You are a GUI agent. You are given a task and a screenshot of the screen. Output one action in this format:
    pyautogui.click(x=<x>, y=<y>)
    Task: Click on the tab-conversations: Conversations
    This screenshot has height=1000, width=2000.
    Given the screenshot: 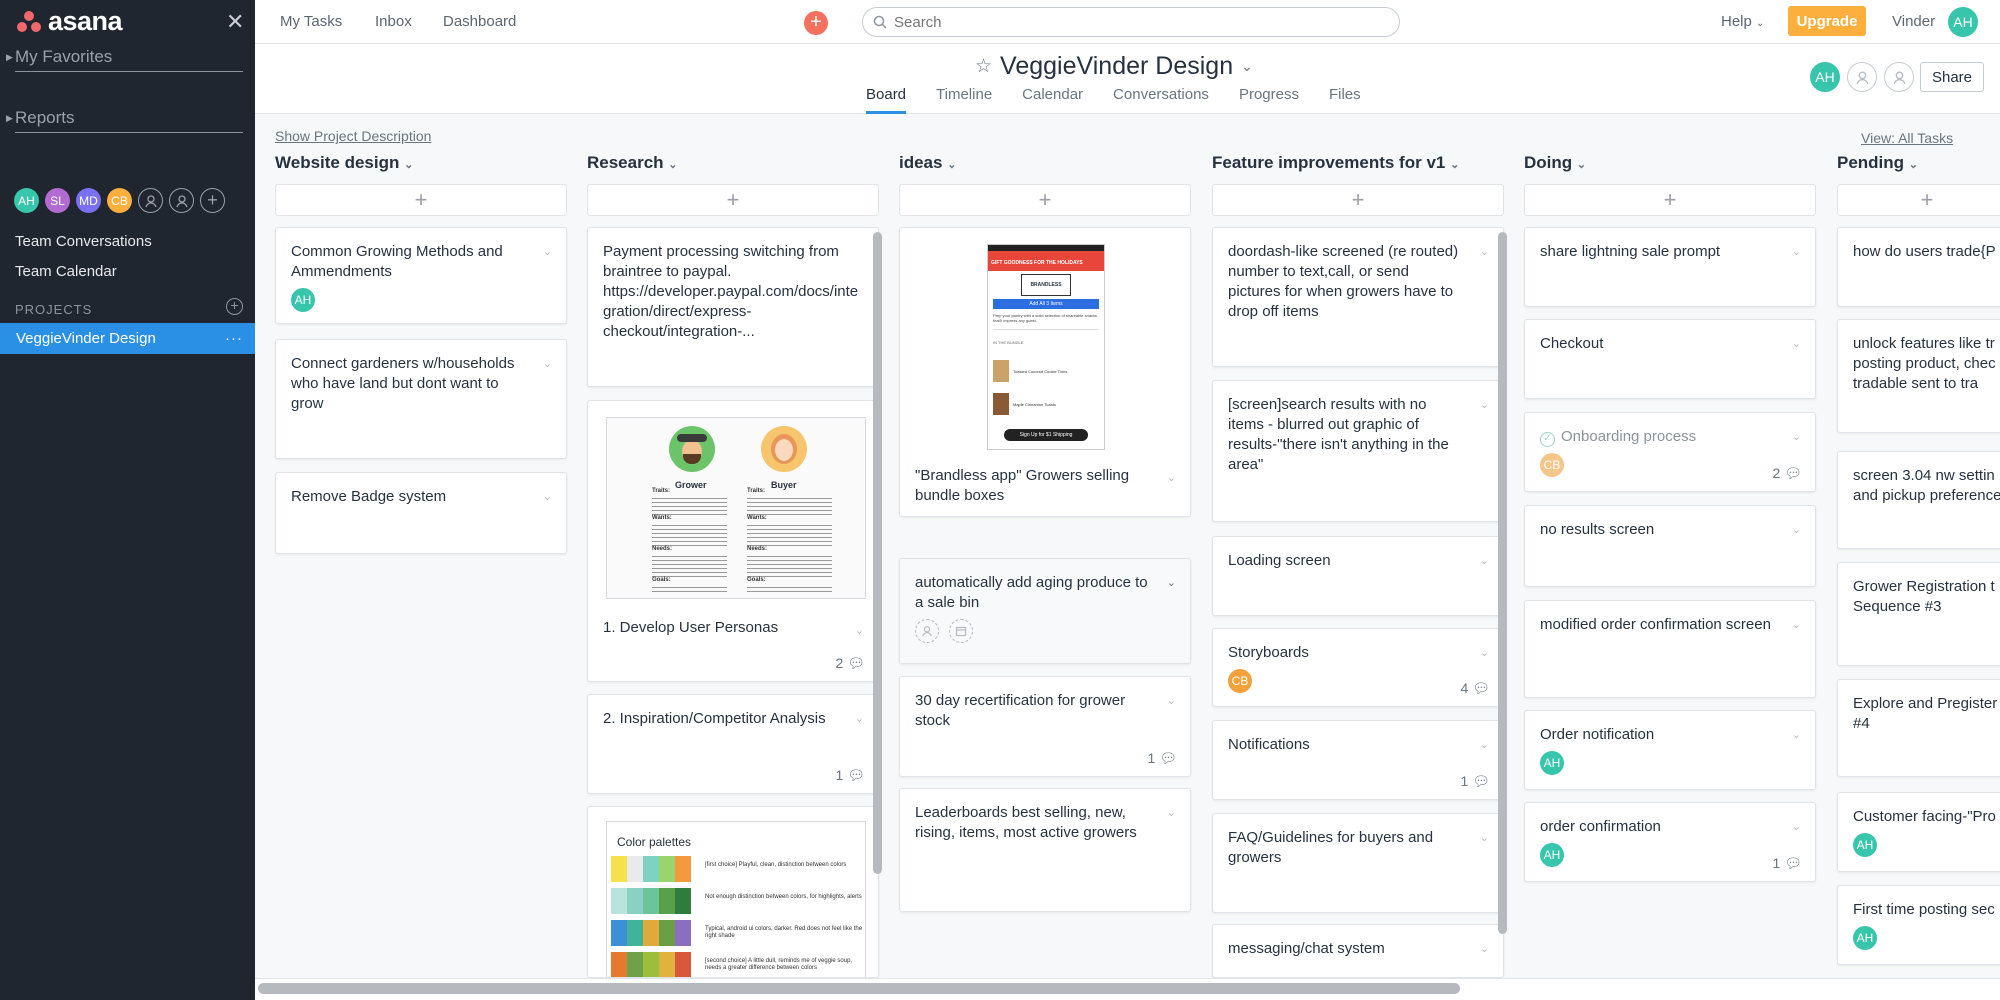 What is the action you would take?
    pyautogui.click(x=1161, y=100)
    